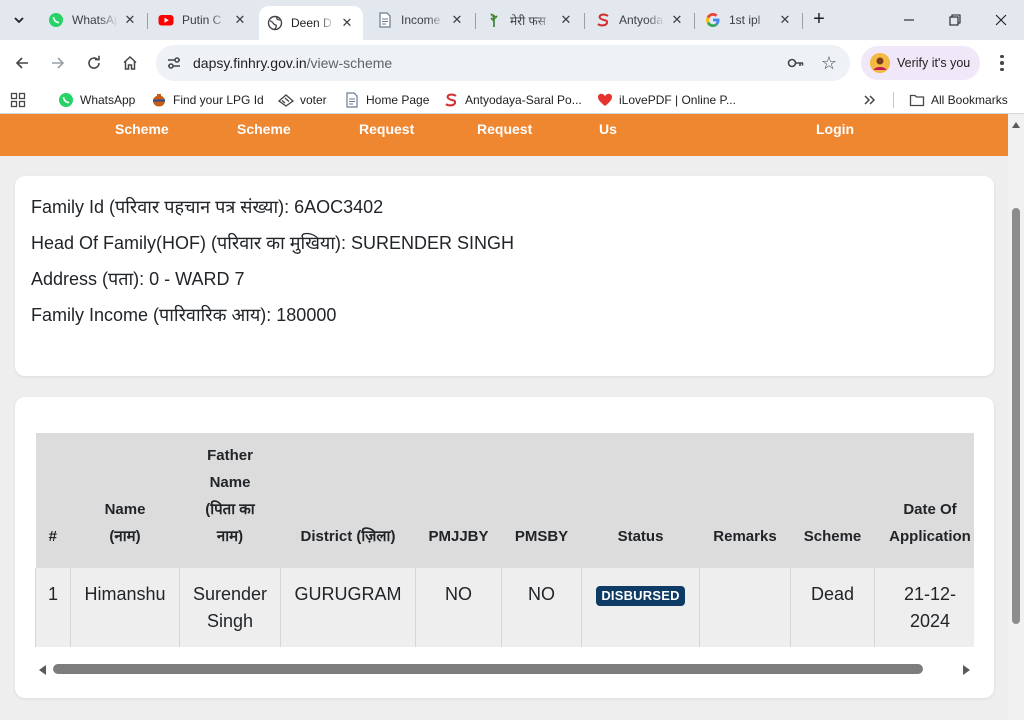  I want to click on col-header-pmjjby: PMJJBY, so click(458, 500).